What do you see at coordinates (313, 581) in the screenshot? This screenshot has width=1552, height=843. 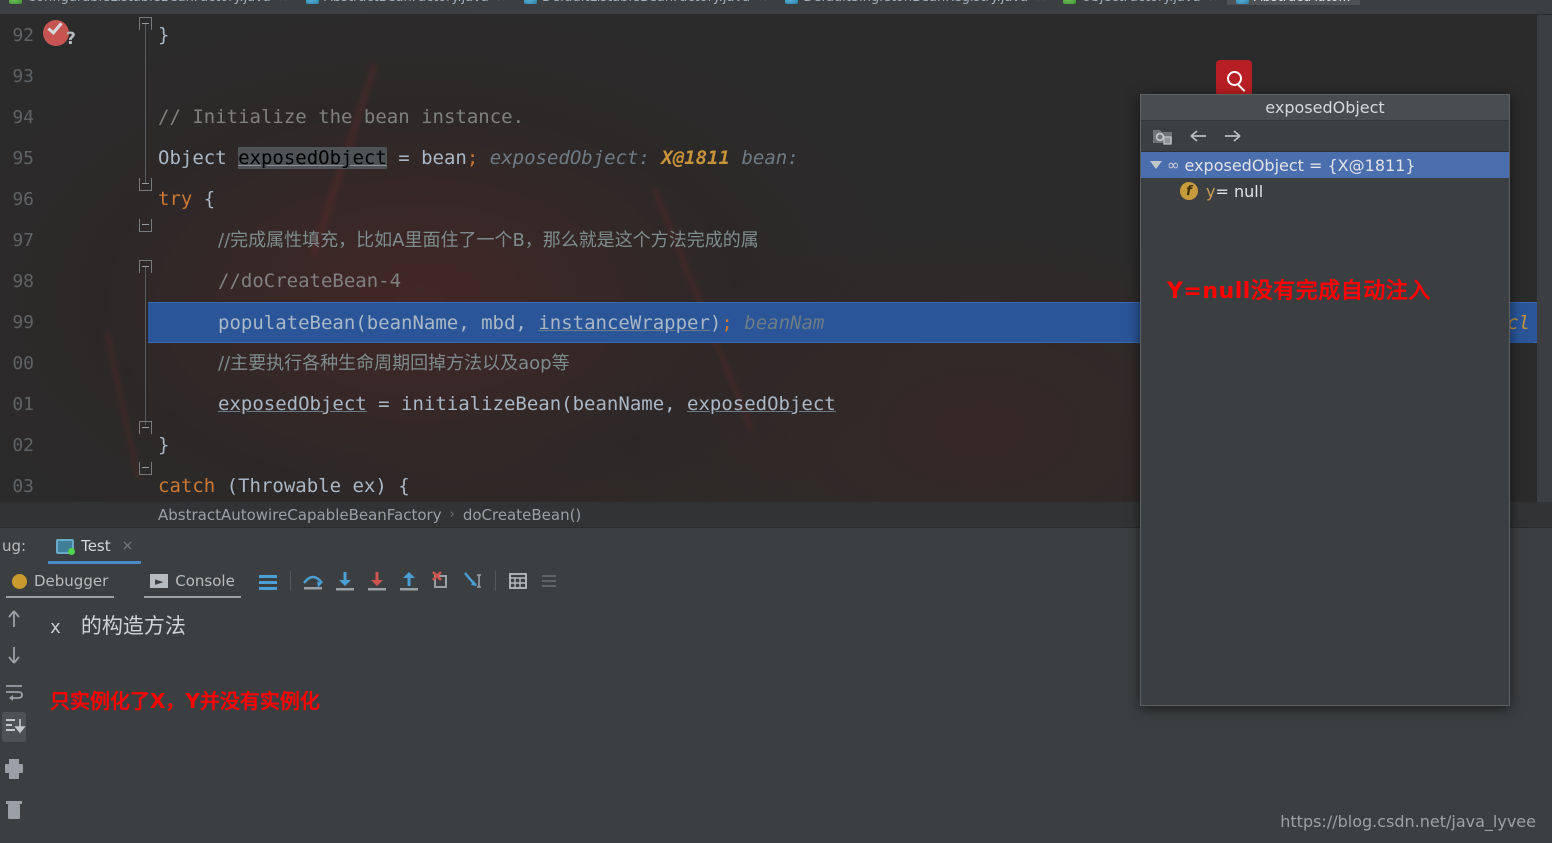 I see `step-over-icon` at bounding box center [313, 581].